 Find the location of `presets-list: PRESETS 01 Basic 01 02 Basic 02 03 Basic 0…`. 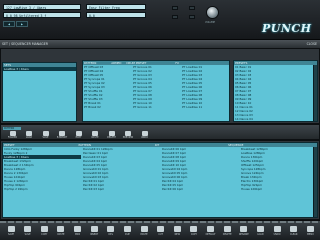

presets-list: PRESETS 01 Basic 01 02 Basic 02 03 Basic 0… is located at coordinates (275, 91).